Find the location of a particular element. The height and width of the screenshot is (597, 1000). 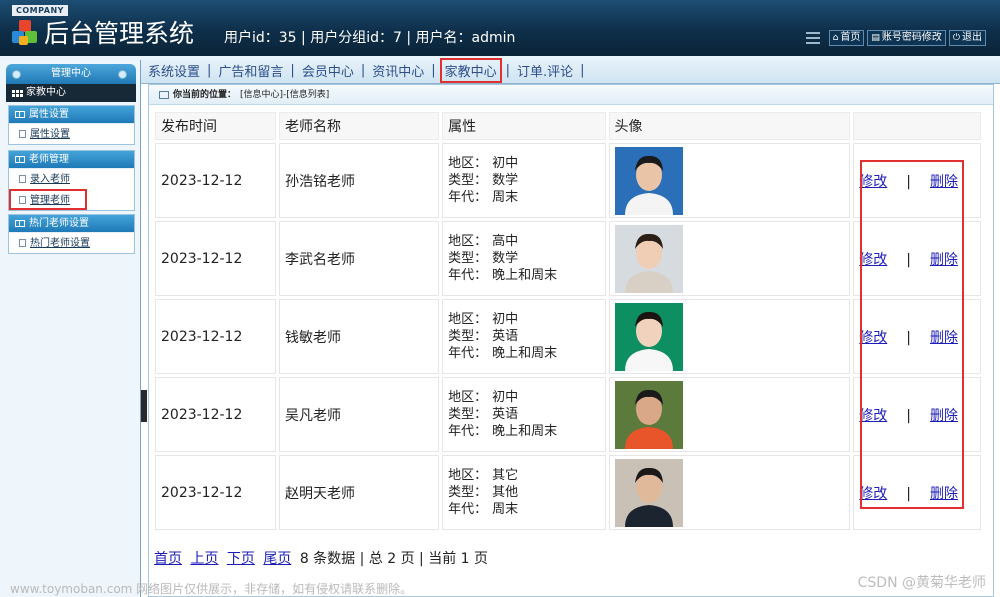

column-header: 发布时间 is located at coordinates (216, 126).